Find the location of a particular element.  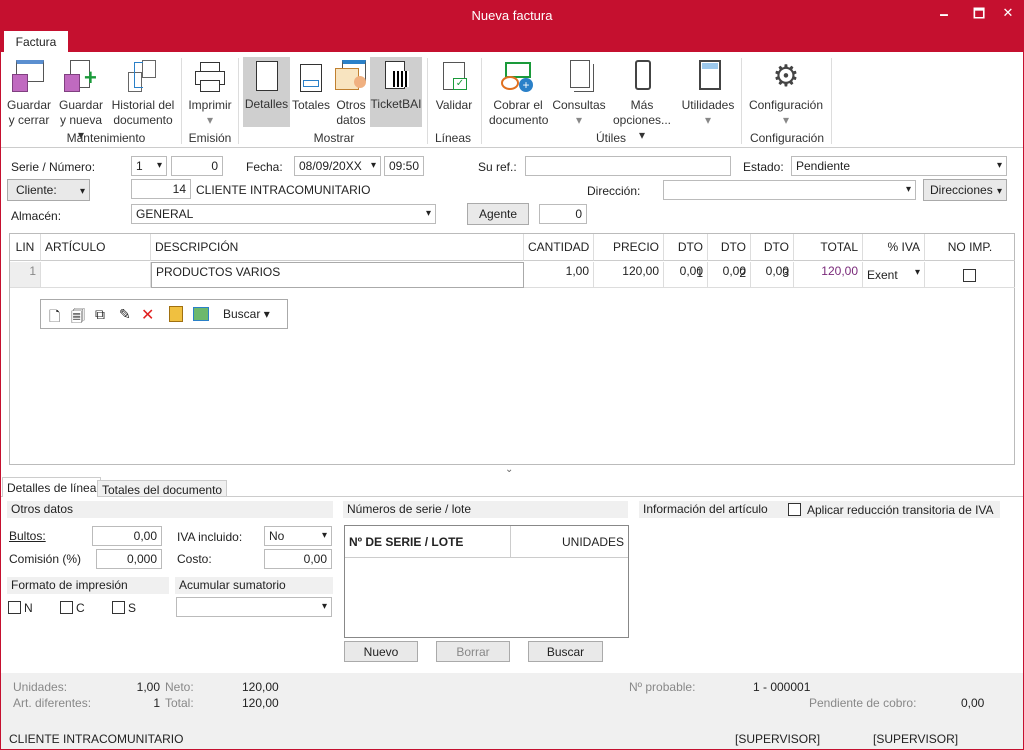

formato-header: Formato de impresión is located at coordinates (88, 585).